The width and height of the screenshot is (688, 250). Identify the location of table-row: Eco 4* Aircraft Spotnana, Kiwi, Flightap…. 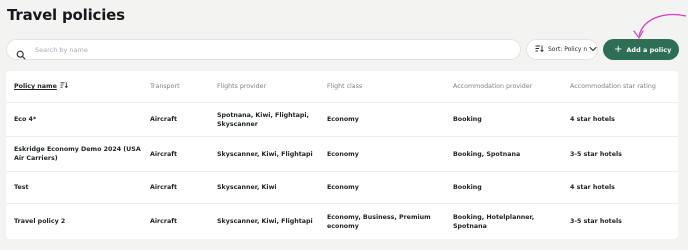
(342, 120).